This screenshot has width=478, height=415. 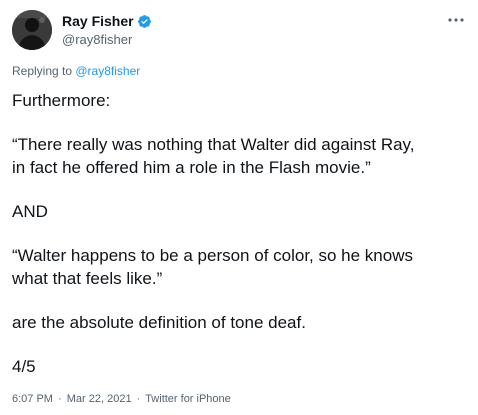 I want to click on handle: @ray8fisher, so click(x=107, y=40).